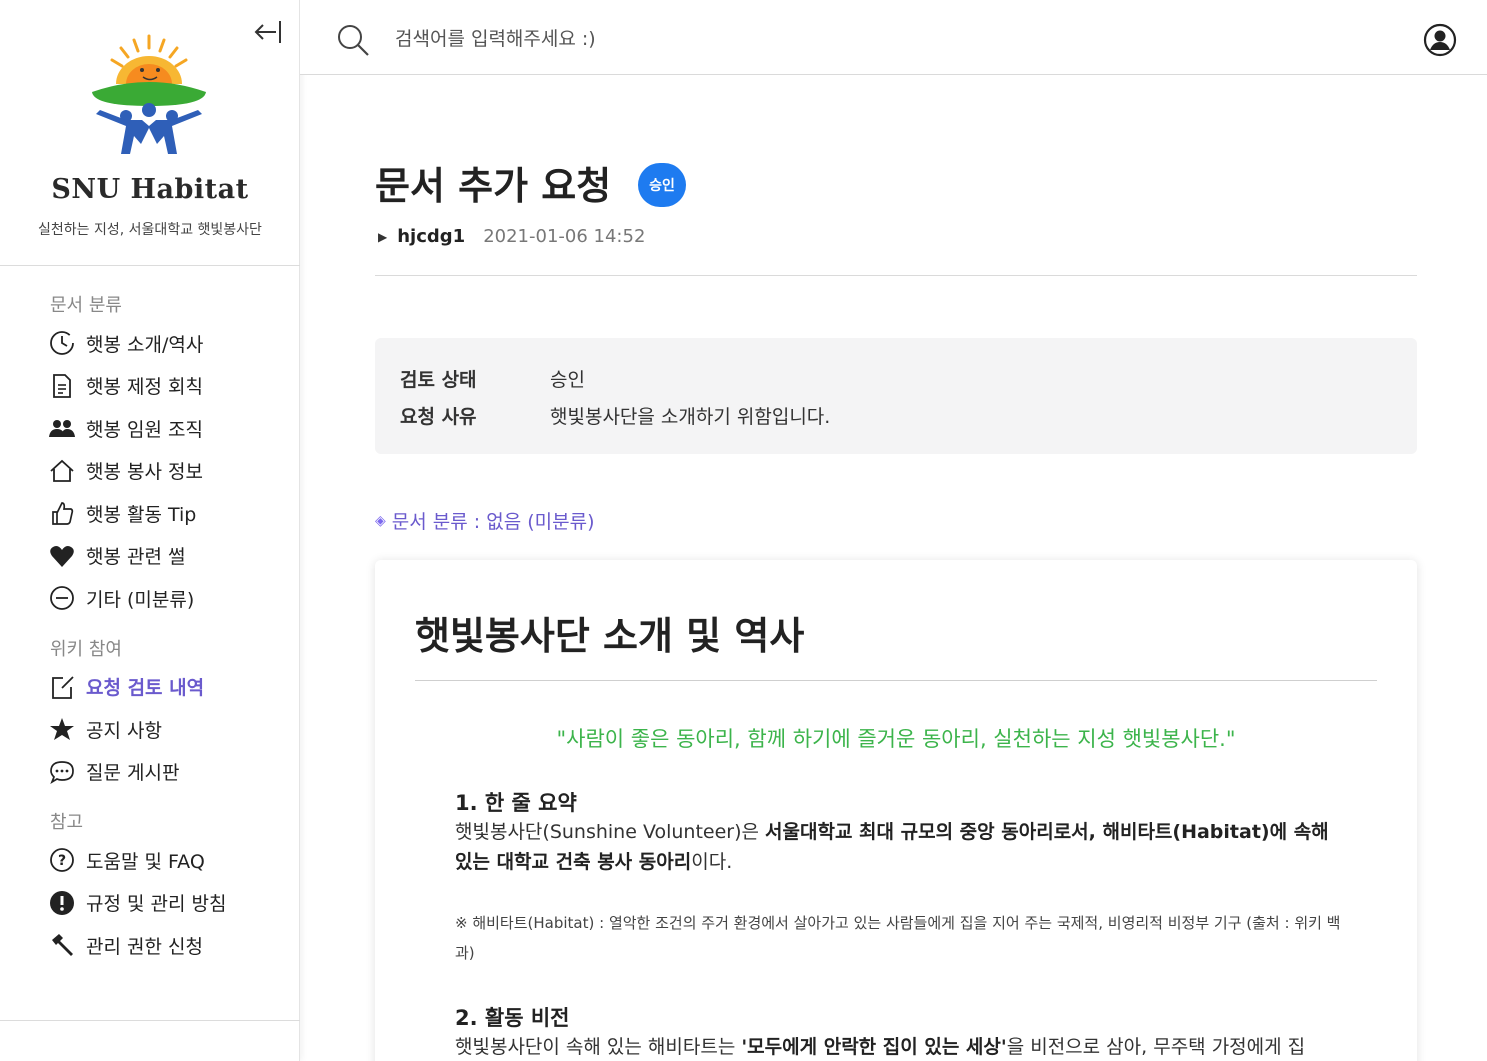 The image size is (1487, 1061). Describe the element at coordinates (62, 772) in the screenshot. I see `chat-bubble-icon` at that location.